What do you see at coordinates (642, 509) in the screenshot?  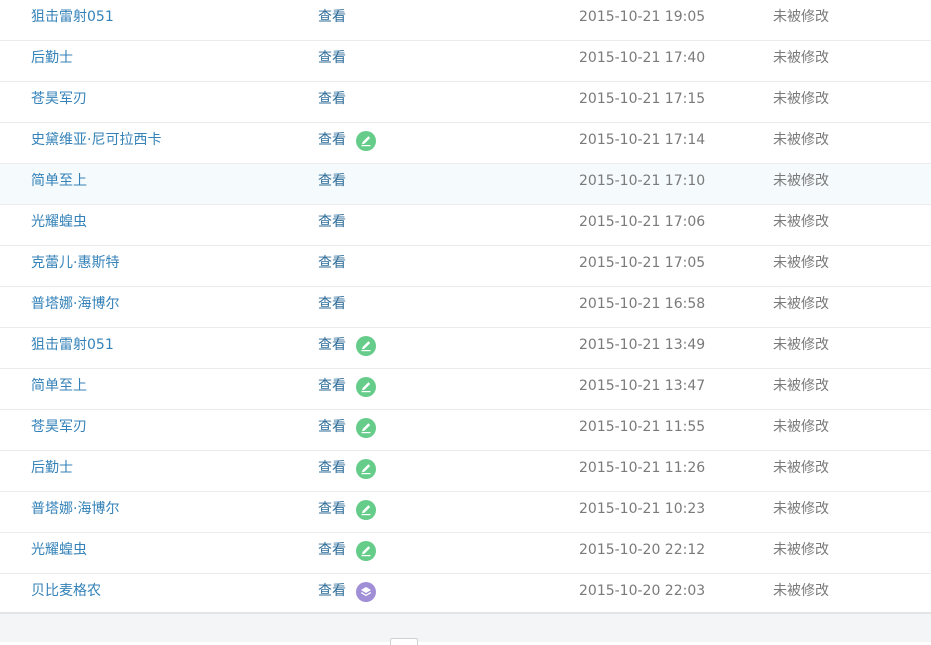 I see `timestamp: 2015-10-21 10:23` at bounding box center [642, 509].